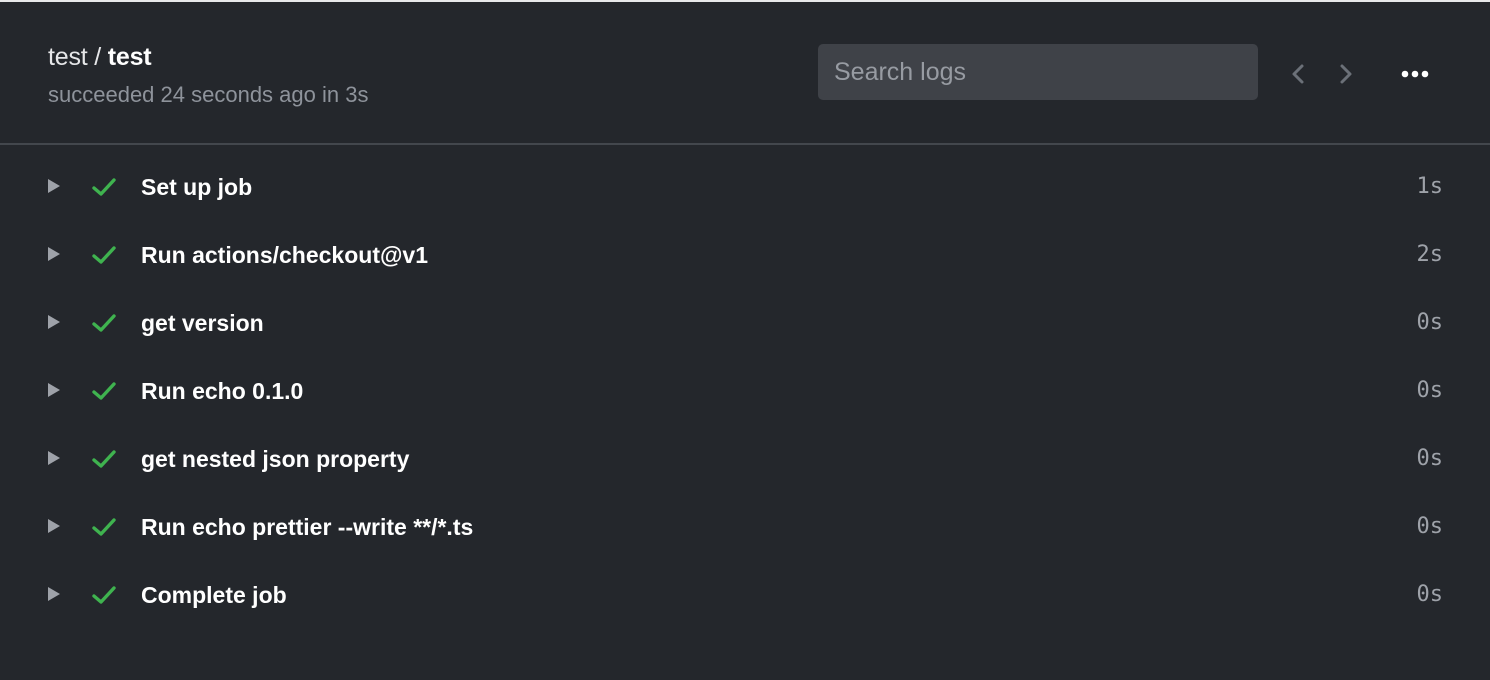 Image resolution: width=1490 pixels, height=680 pixels. I want to click on job-name: test, so click(129, 57).